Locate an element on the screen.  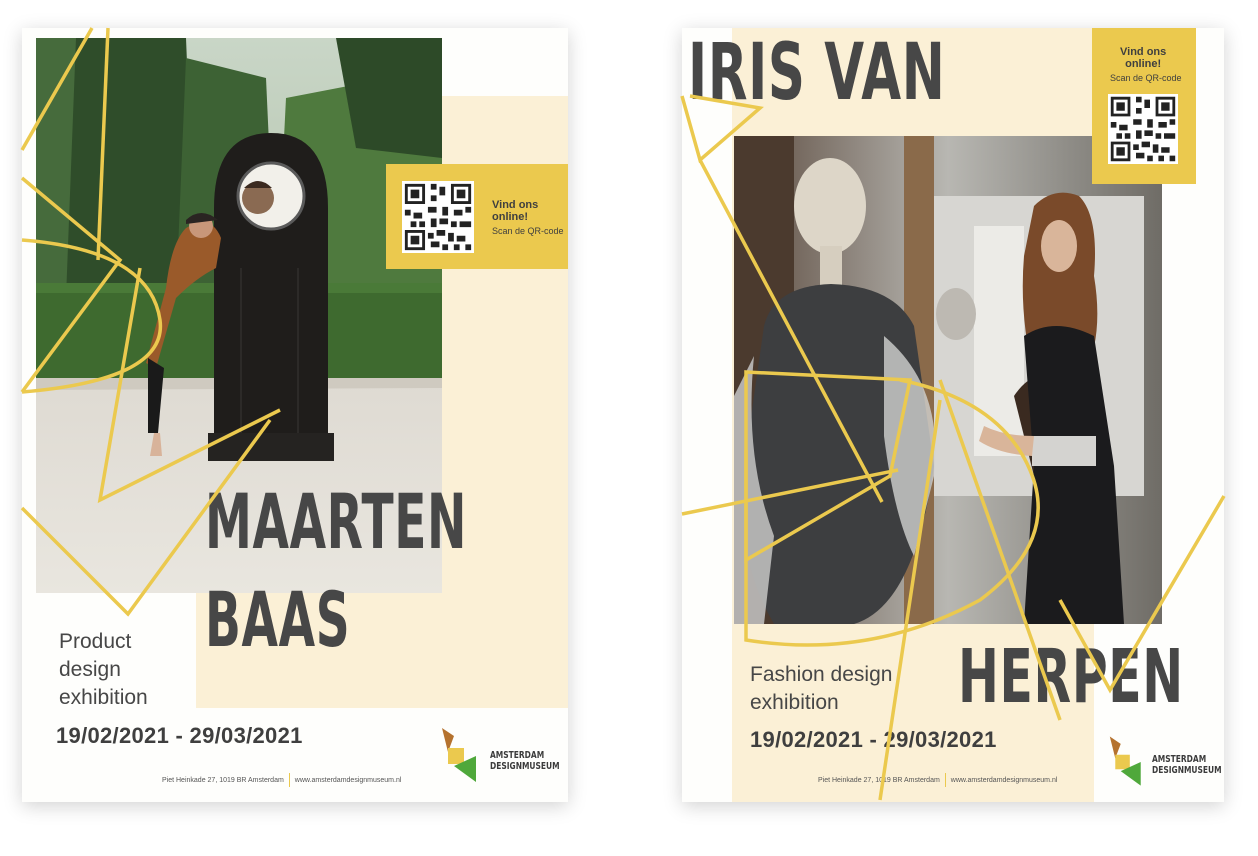
artist-name-line2: BAAS is located at coordinates (278, 619).